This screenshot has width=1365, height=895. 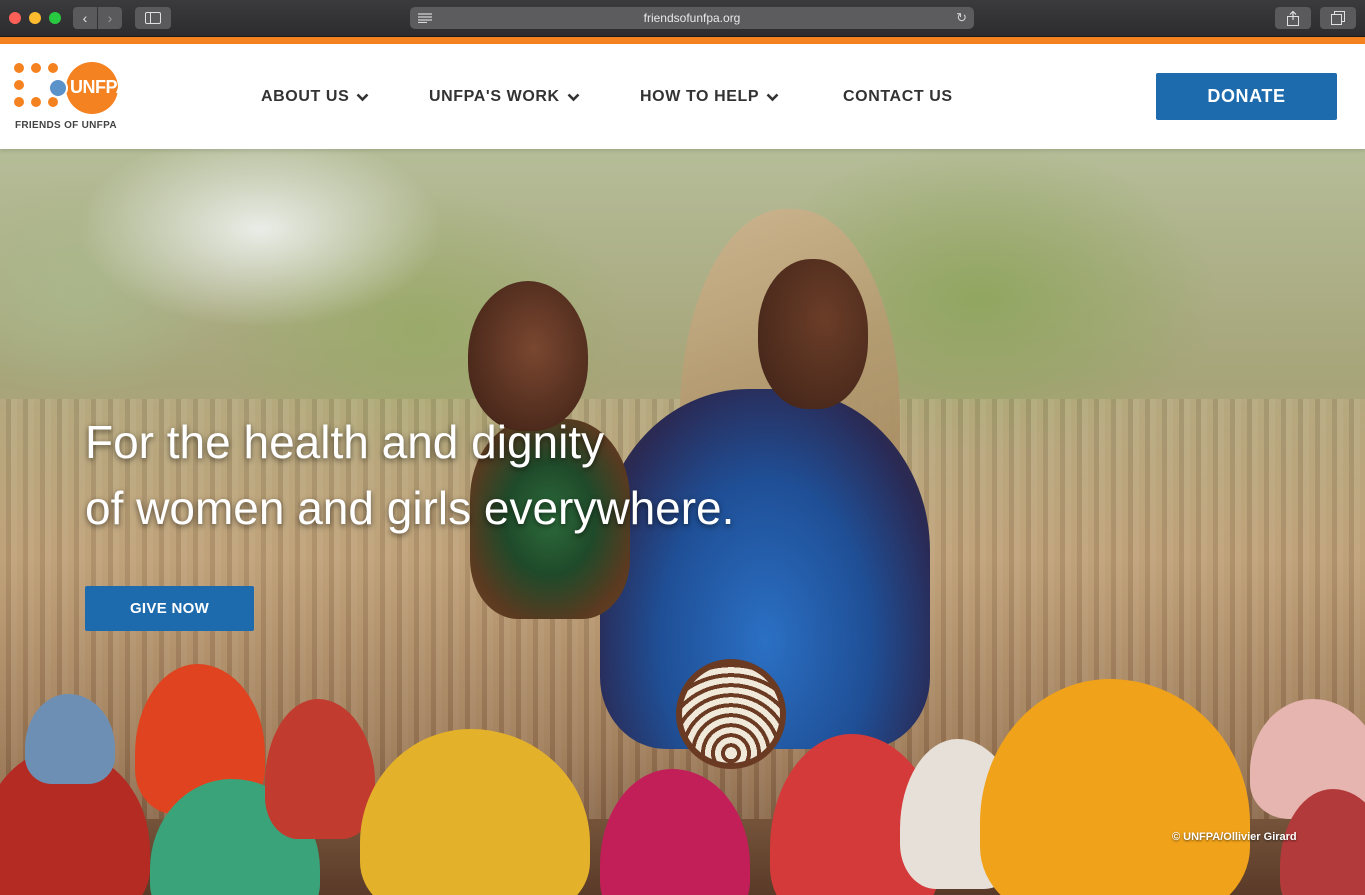 I want to click on url-text: friendsofunfpa.org, so click(x=692, y=18).